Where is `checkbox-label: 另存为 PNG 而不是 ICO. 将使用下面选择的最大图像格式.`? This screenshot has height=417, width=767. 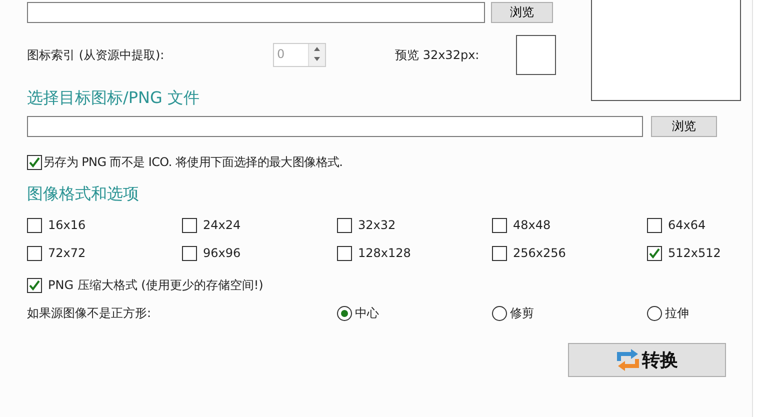
checkbox-label: 另存为 PNG 而不是 ICO. 将使用下面选择的最大图像格式. is located at coordinates (193, 162).